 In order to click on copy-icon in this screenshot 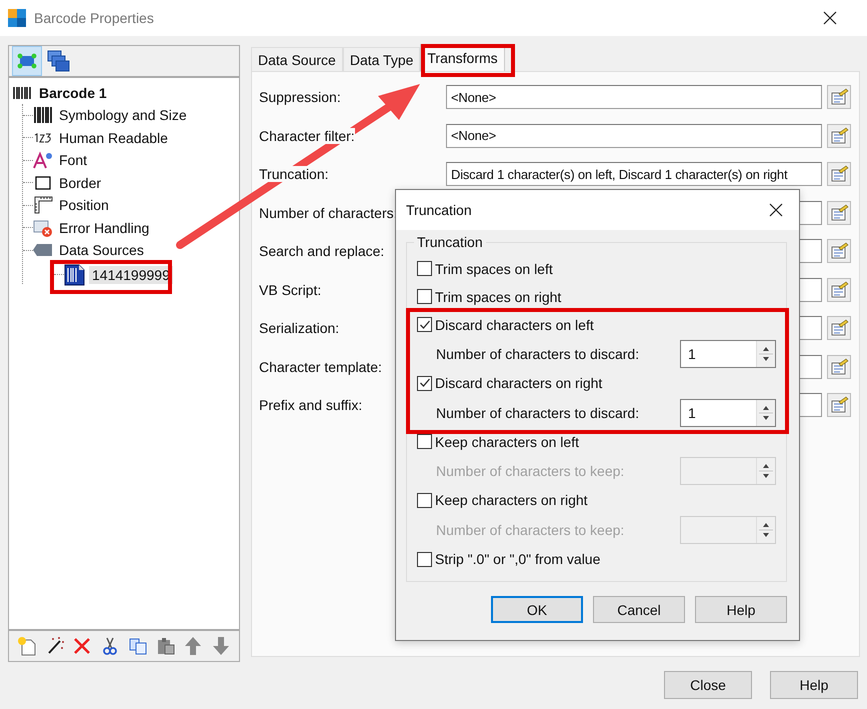, I will do `click(138, 646)`.